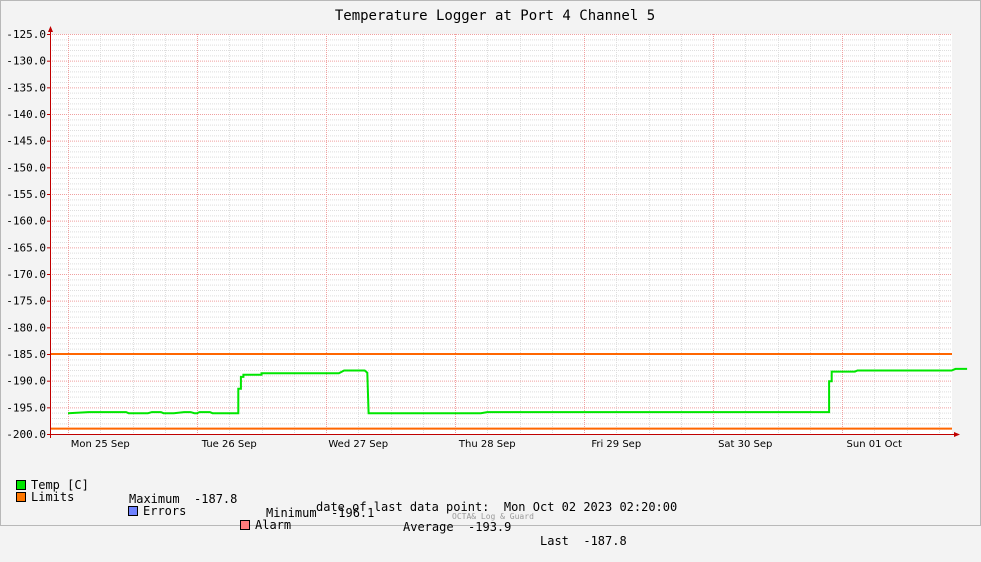 The width and height of the screenshot is (981, 562). Describe the element at coordinates (133, 510) in the screenshot. I see `errors-swatch-icon` at that location.